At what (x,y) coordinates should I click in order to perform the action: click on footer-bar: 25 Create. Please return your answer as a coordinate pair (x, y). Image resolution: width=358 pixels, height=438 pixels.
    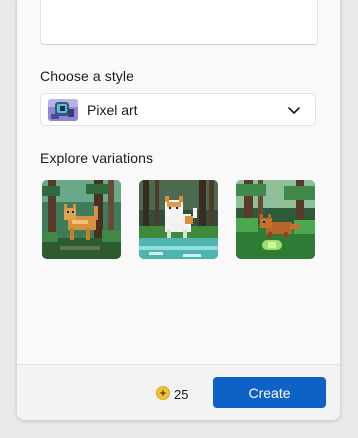
    Looking at the image, I should click on (178, 392).